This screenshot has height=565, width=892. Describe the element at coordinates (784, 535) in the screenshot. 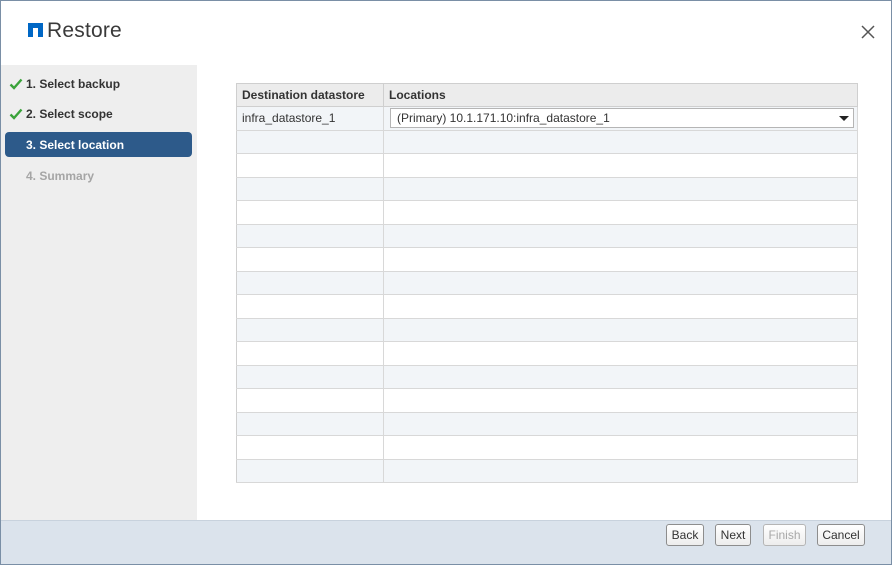

I see `finish-button: Finish` at that location.